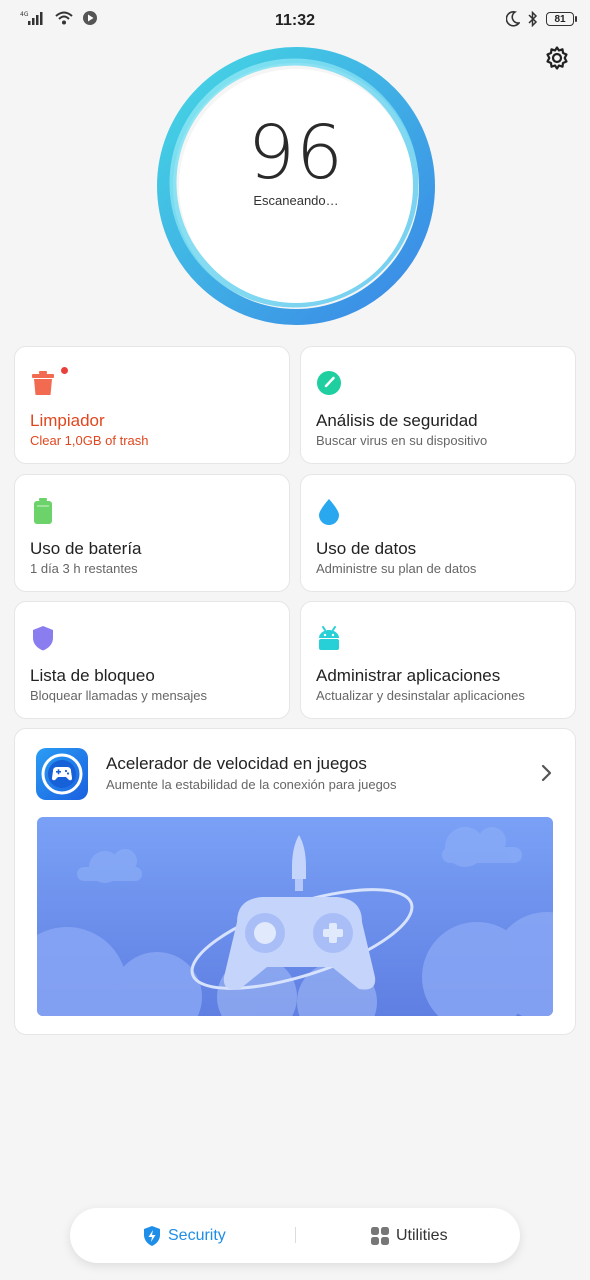 The image size is (590, 1280). What do you see at coordinates (119, 695) in the screenshot?
I see `card-subtitle: Bloquear llamadas y mensajes` at bounding box center [119, 695].